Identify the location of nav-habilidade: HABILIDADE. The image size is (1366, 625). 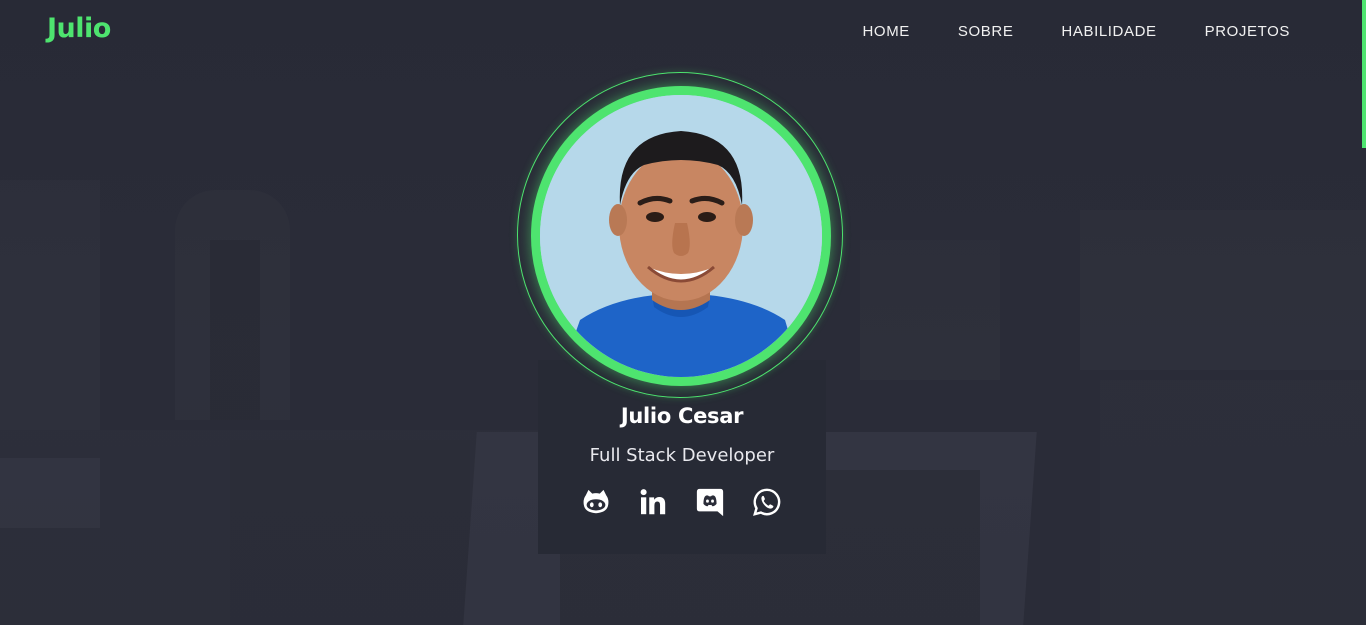
(1108, 31).